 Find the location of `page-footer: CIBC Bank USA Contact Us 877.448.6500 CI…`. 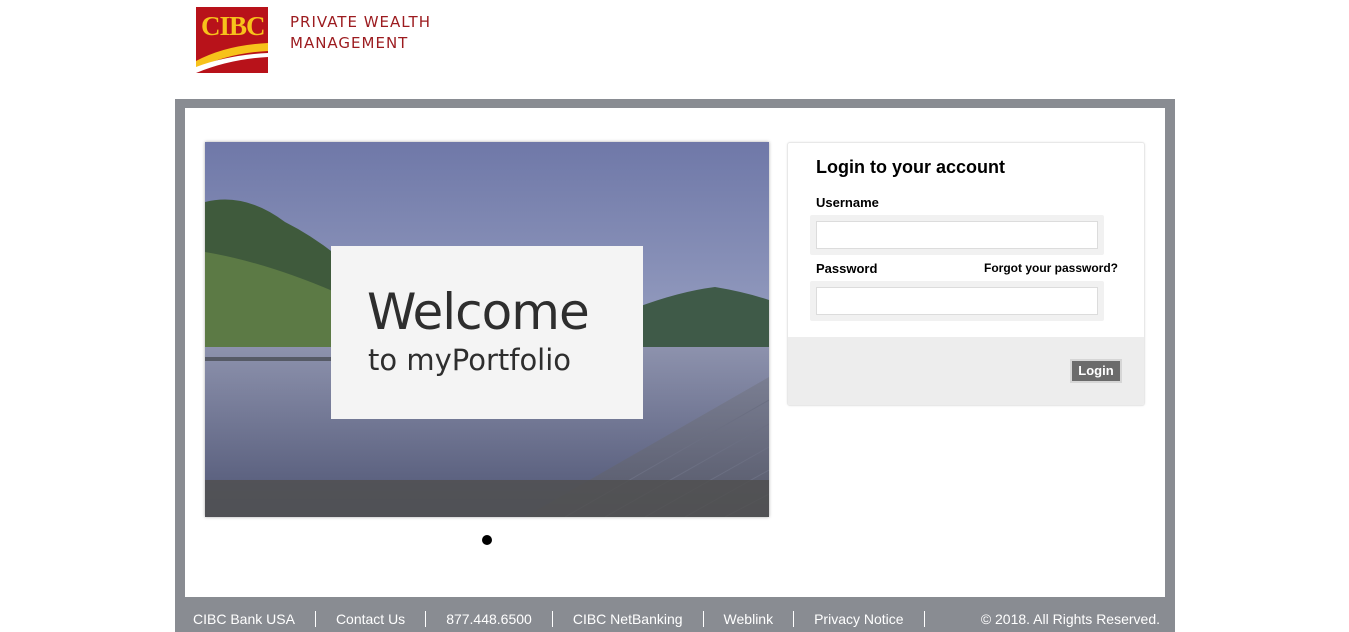

page-footer: CIBC Bank USA Contact Us 877.448.6500 CI… is located at coordinates (675, 614).